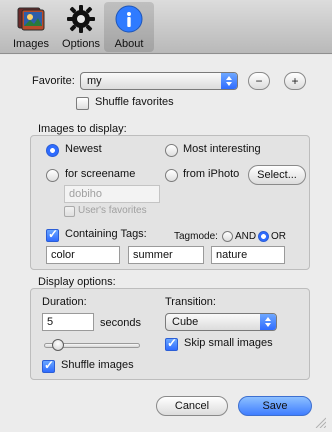 This screenshot has width=332, height=432. Describe the element at coordinates (248, 255) in the screenshot. I see `tag-field-3: nature` at that location.